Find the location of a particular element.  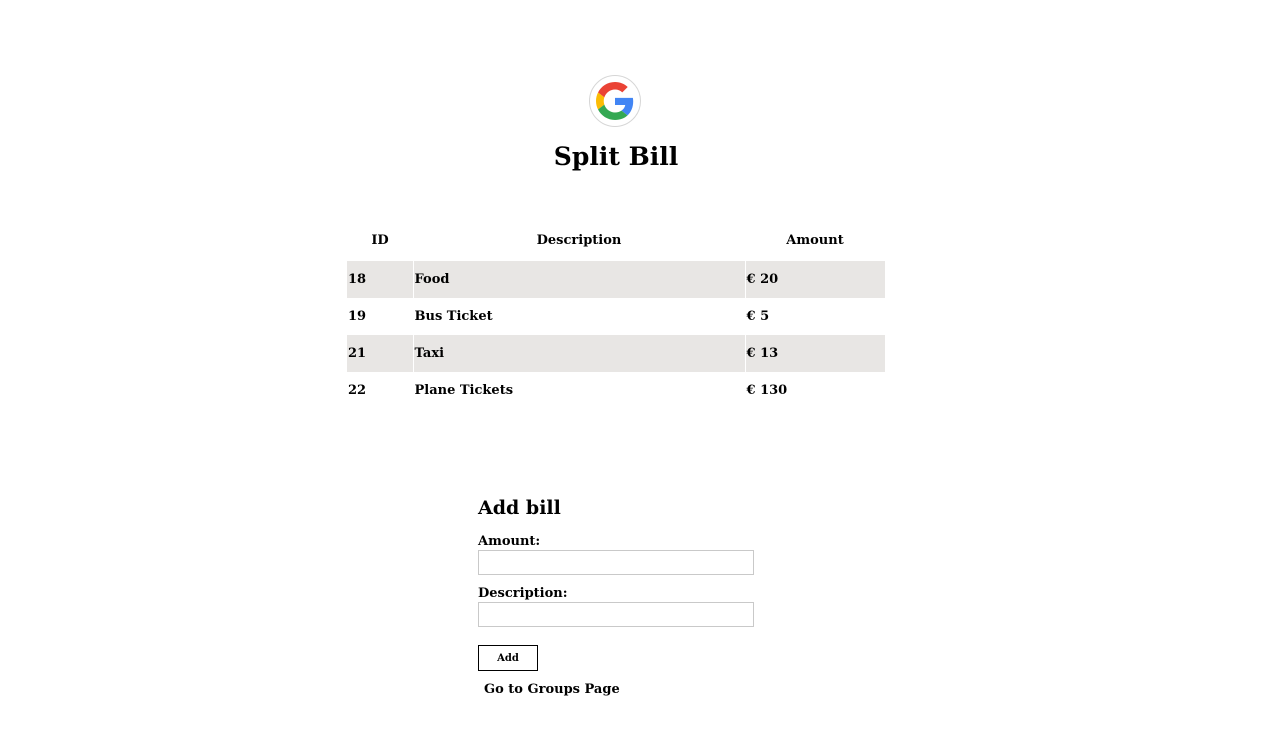

table-header-row: ID Description Amount is located at coordinates (616, 240).